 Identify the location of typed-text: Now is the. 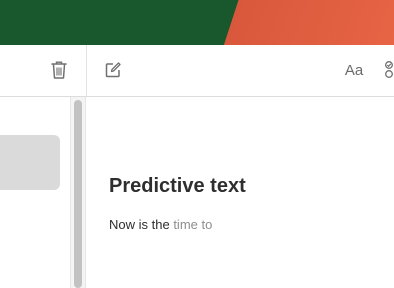
(141, 224).